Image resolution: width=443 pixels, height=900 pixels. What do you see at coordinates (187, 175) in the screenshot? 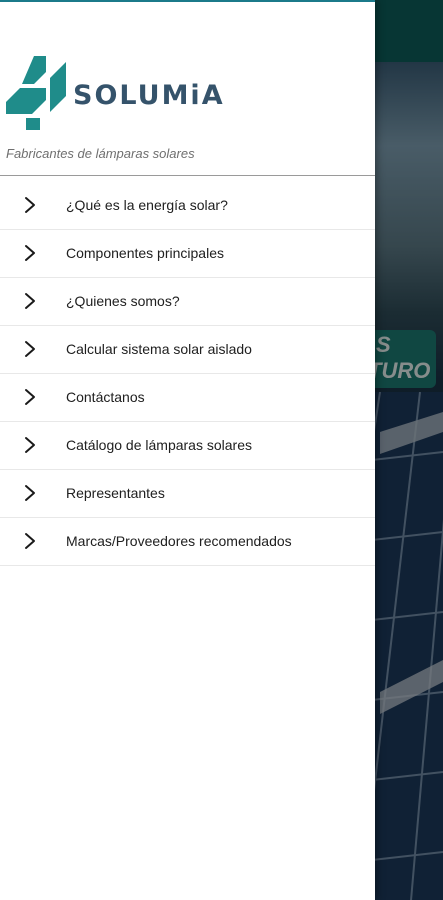
I see `header-divider` at bounding box center [187, 175].